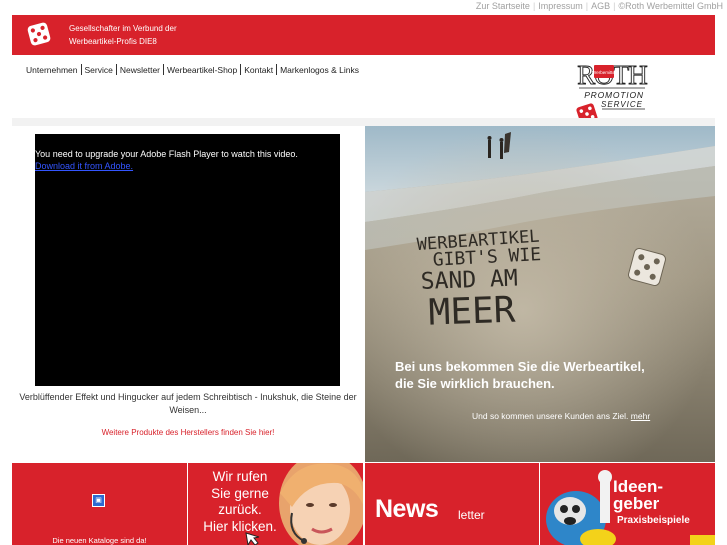  Describe the element at coordinates (363, 122) in the screenshot. I see `content-divider` at that location.